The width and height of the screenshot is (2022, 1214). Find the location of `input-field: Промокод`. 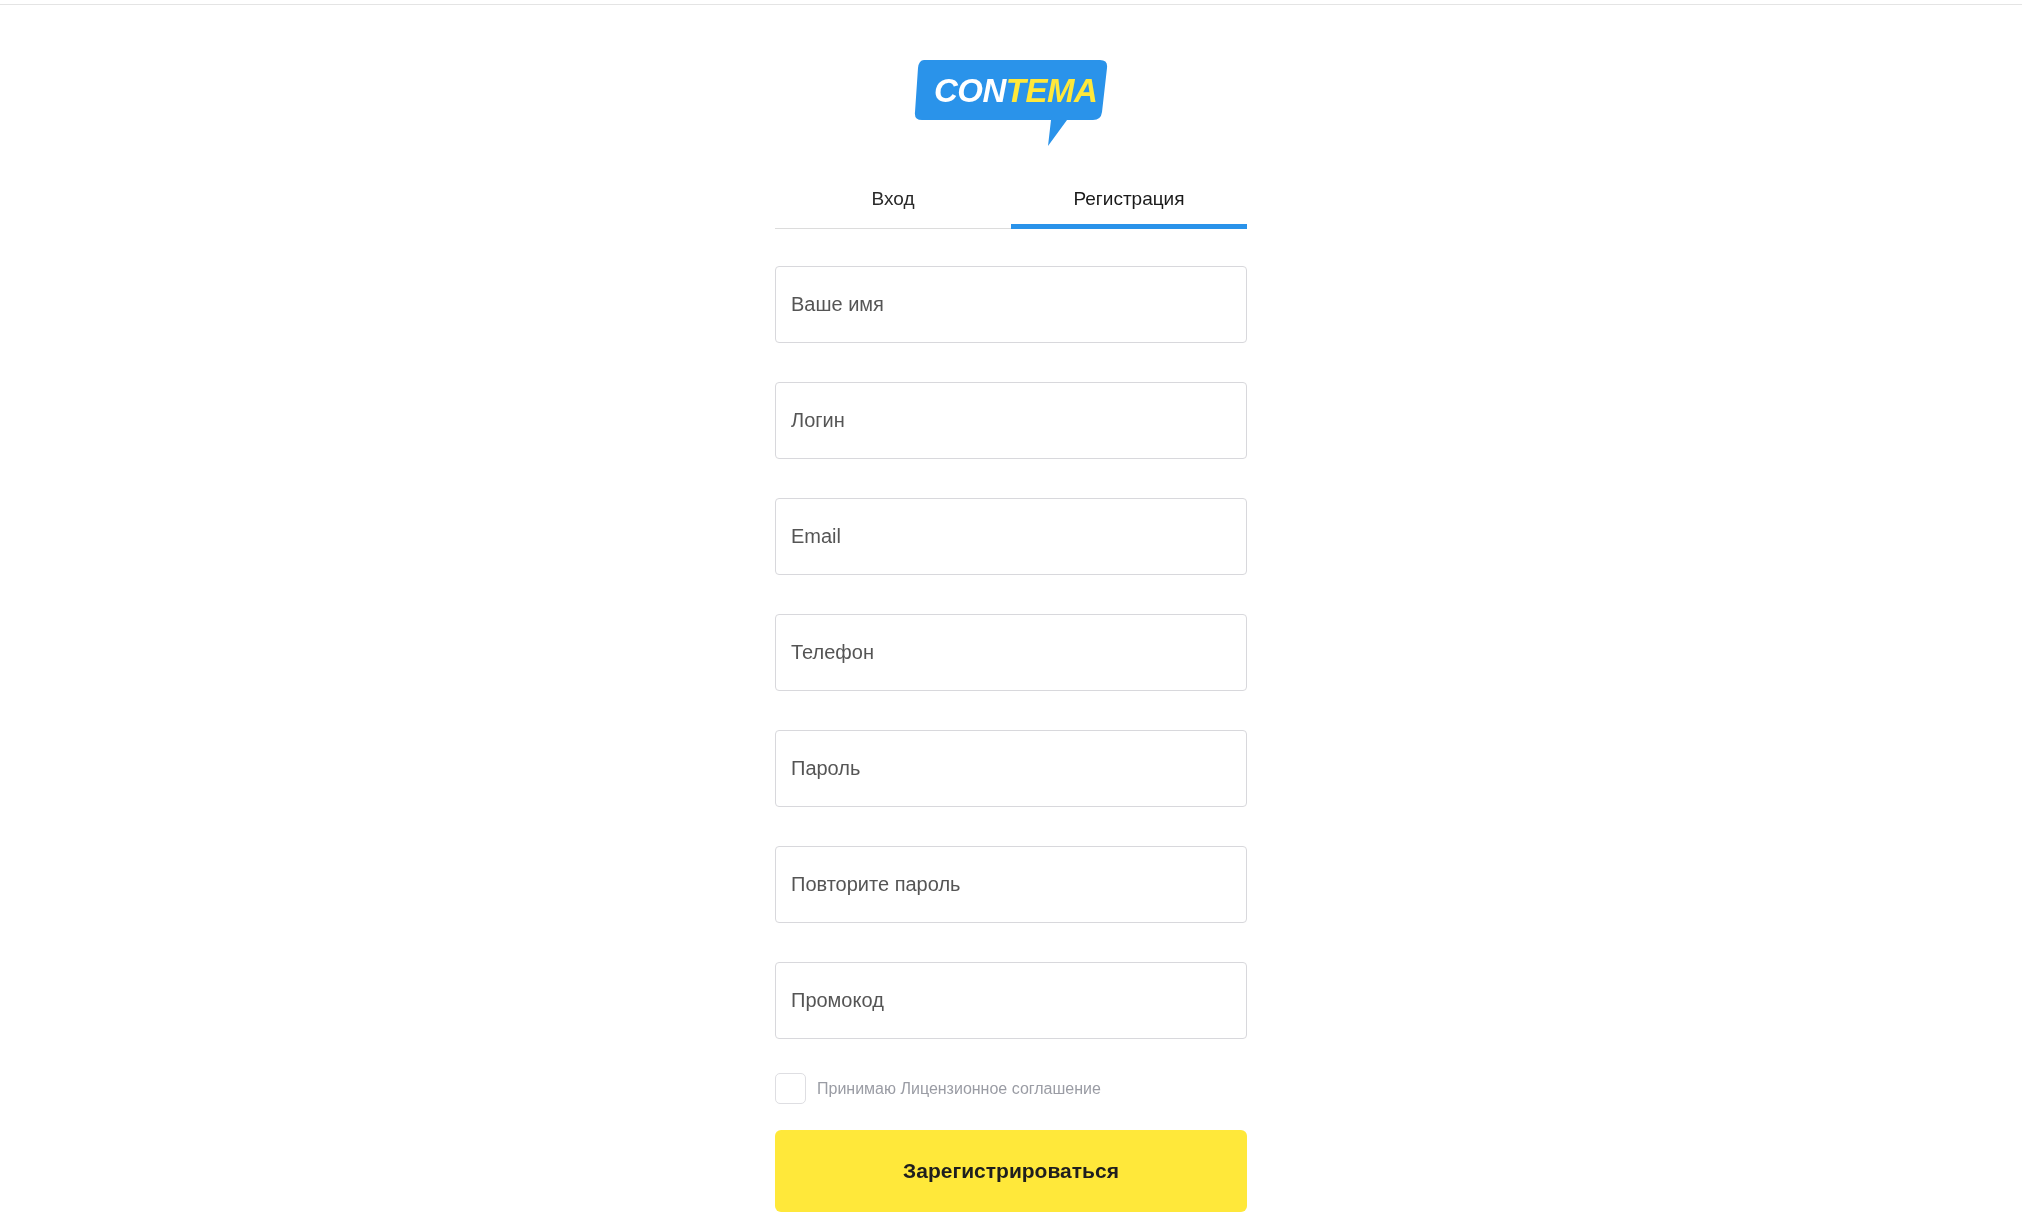

input-field: Промокод is located at coordinates (1011, 1000).